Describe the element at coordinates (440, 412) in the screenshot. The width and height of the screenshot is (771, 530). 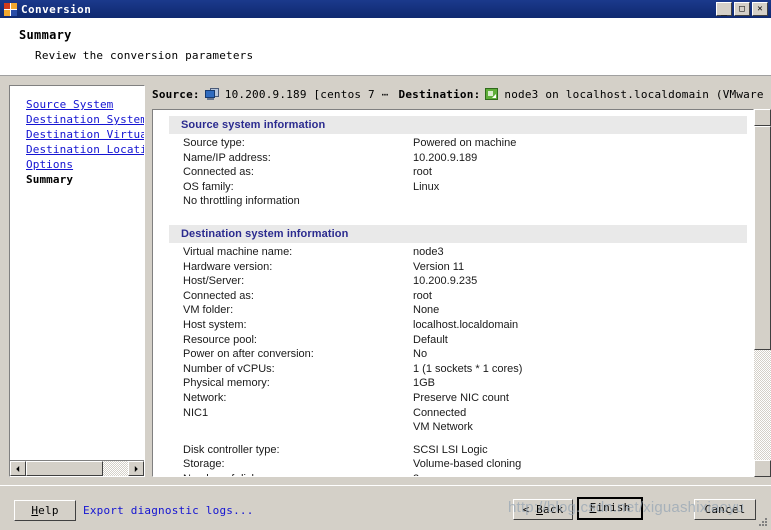
I see `summary-row-value: Connected` at that location.